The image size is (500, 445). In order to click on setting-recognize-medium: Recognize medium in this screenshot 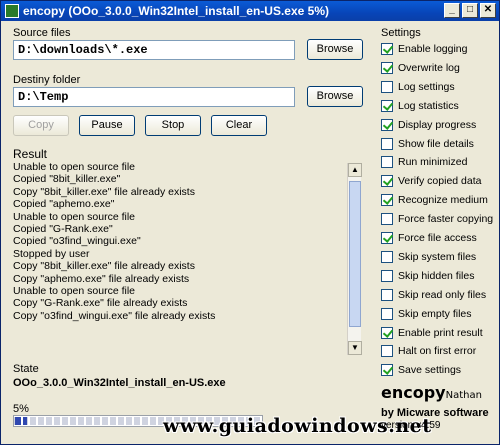, I will do `click(434, 200)`.